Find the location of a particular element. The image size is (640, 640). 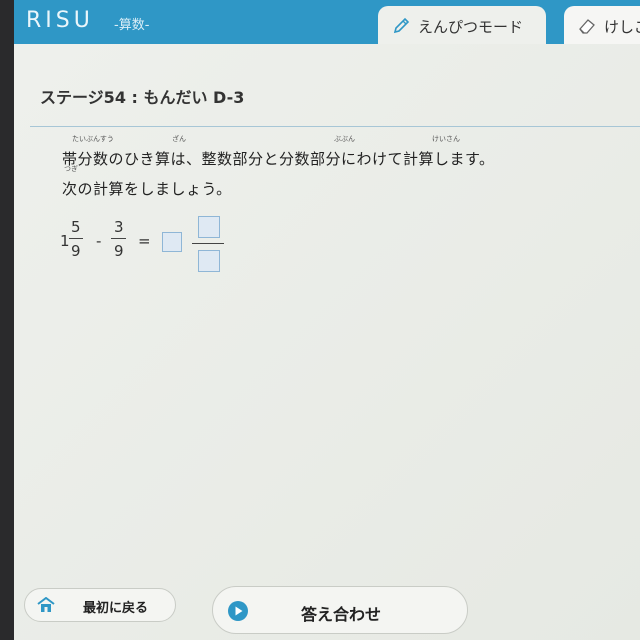

pencil-icon is located at coordinates (401, 26).